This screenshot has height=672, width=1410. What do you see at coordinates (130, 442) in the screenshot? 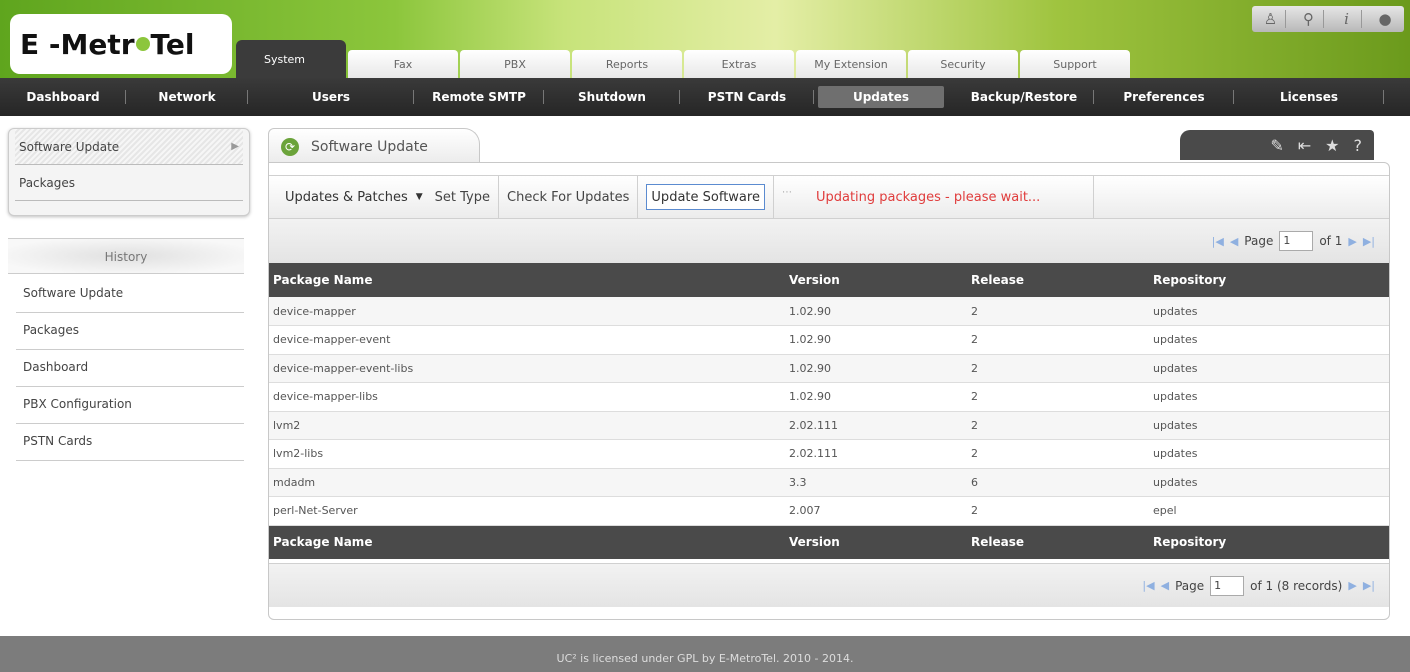
I see `history-item: PSTN Cards` at bounding box center [130, 442].